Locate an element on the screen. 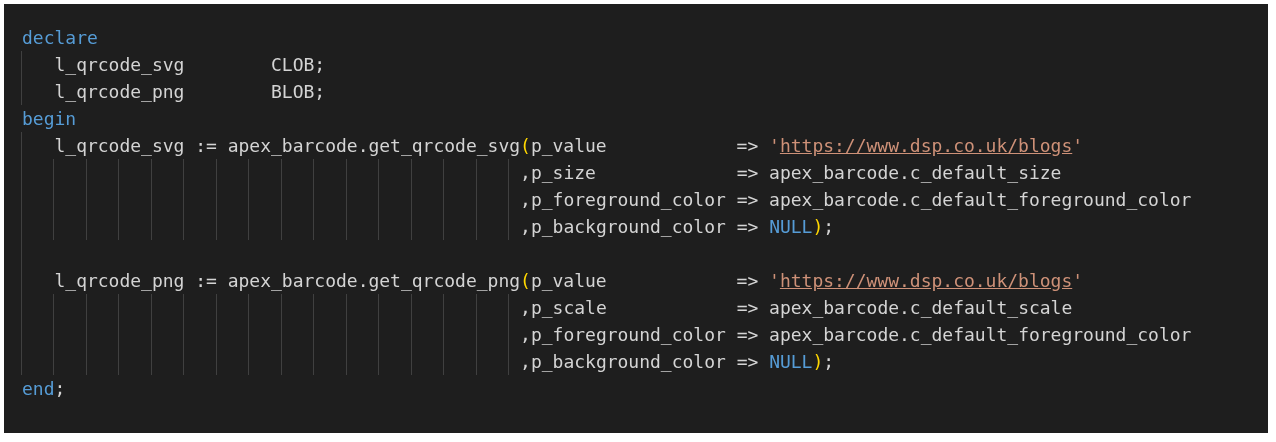 The height and width of the screenshot is (442, 1276). code-line: l_qrcode_svg := apex_barcode.get_qrcode_svg(p_value => 'https://www.dsp.co.uk/blogs' is located at coordinates (569, 146).